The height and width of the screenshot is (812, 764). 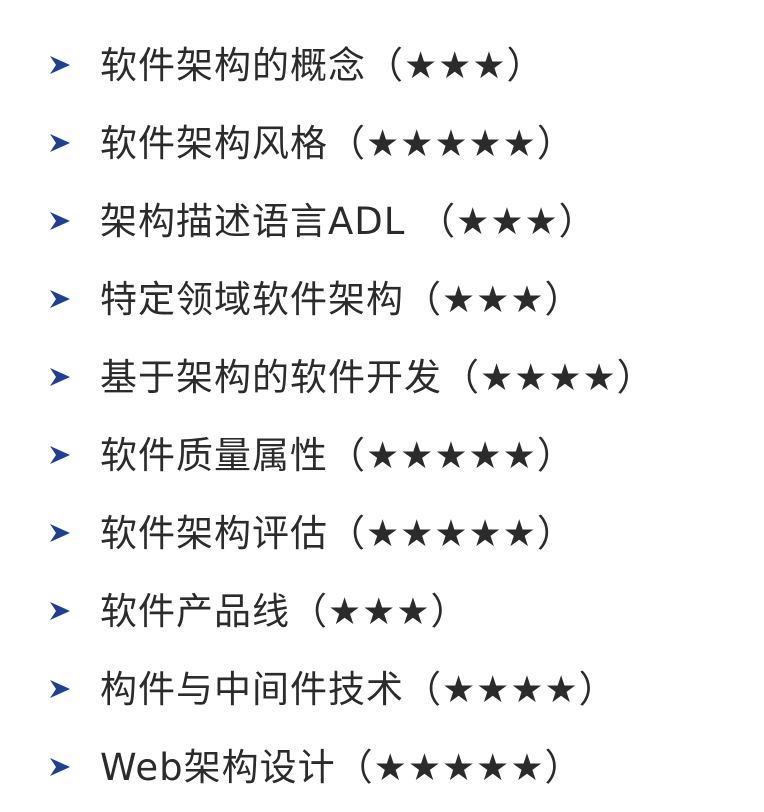 What do you see at coordinates (358, 689) in the screenshot?
I see `topic-text: 构件与中间件技术（★★★★）` at bounding box center [358, 689].